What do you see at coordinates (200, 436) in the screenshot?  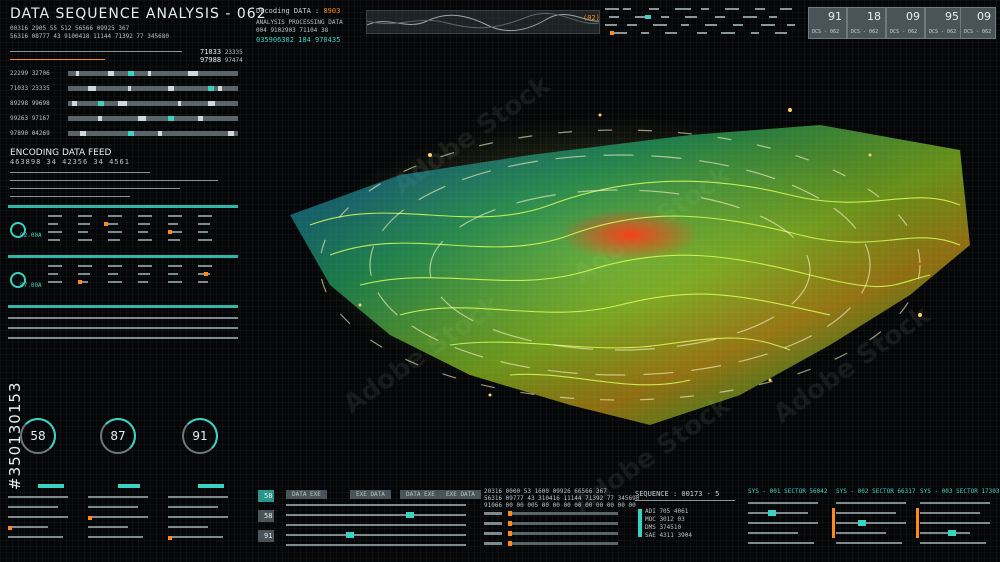 I see `gauge-dial: 91` at bounding box center [200, 436].